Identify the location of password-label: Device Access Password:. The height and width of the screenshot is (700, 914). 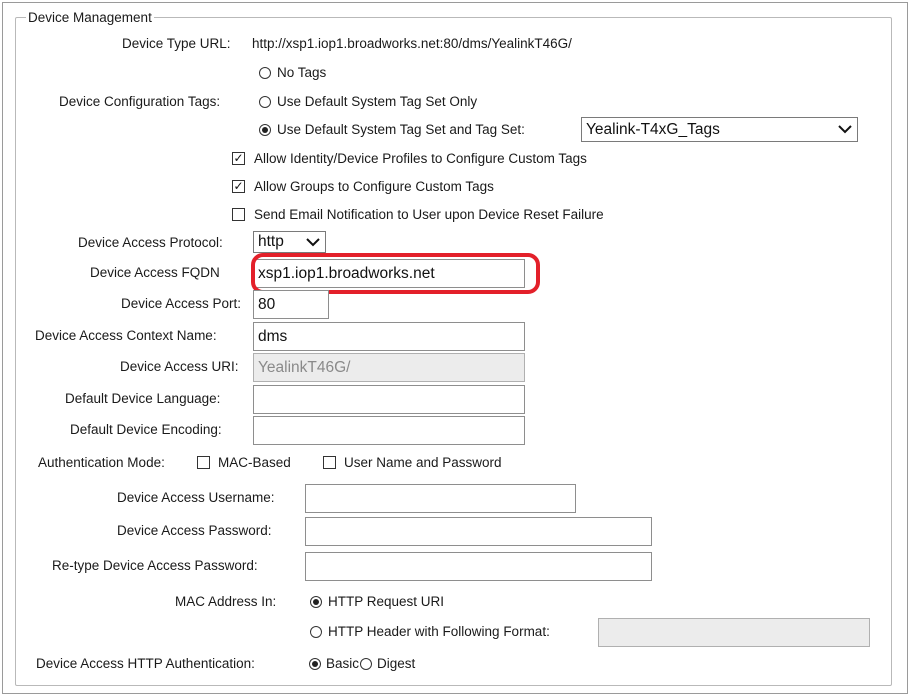
(194, 530).